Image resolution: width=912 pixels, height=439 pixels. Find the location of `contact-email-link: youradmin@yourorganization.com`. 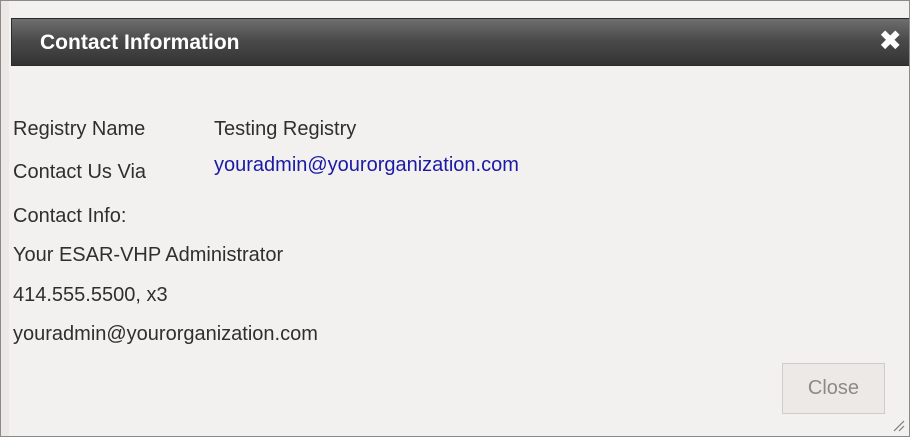

contact-email-link: youradmin@yourorganization.com is located at coordinates (366, 165).